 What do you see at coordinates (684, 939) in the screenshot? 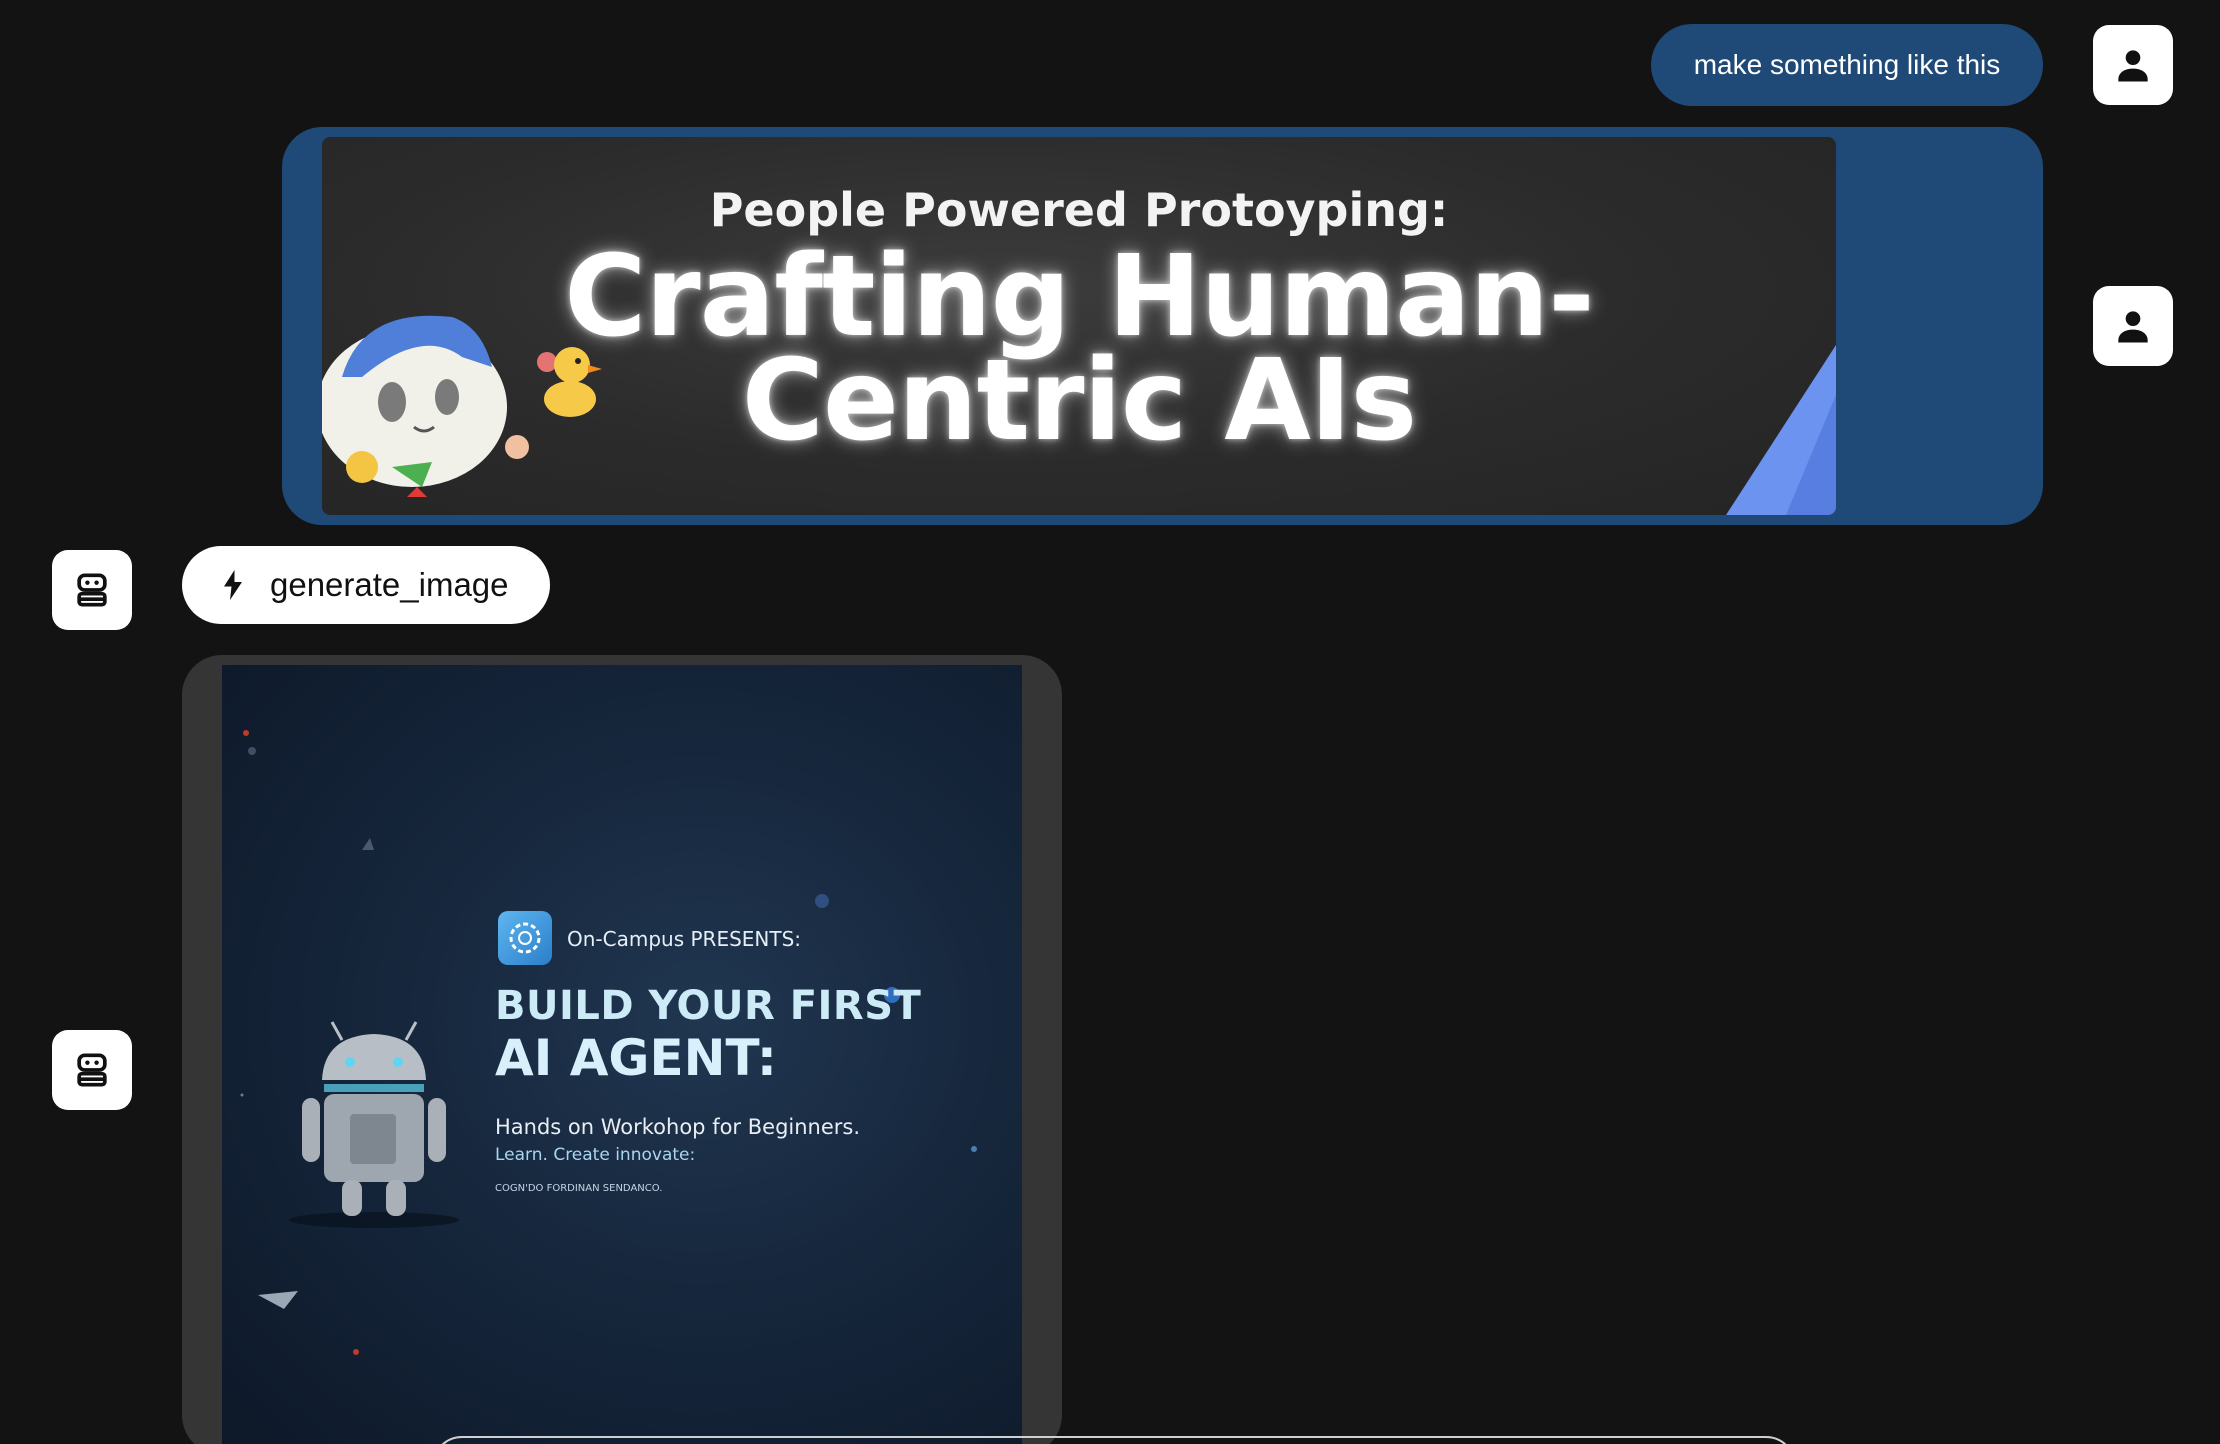
I see `poster-presents: On-Campus PRESENTS:` at bounding box center [684, 939].